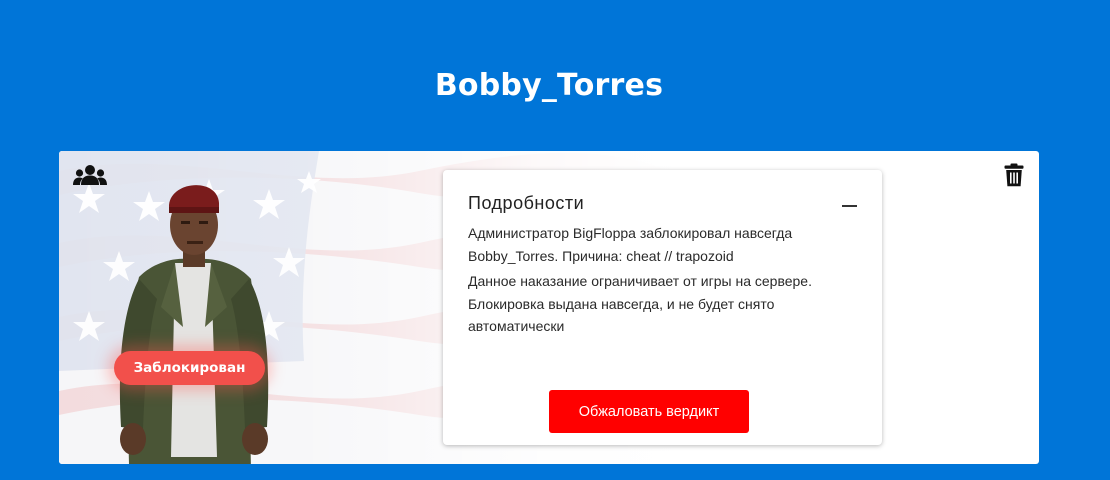  What do you see at coordinates (90, 175) in the screenshot?
I see `users-group-icon` at bounding box center [90, 175].